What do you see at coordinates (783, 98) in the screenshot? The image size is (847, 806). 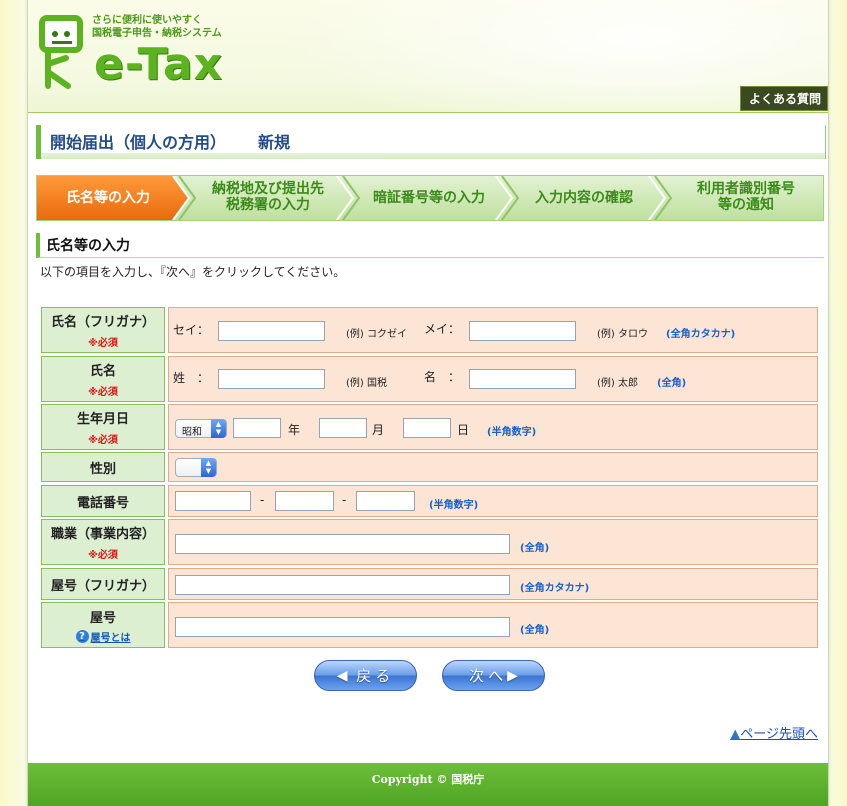 I see `faq-button: よくある質問` at bounding box center [783, 98].